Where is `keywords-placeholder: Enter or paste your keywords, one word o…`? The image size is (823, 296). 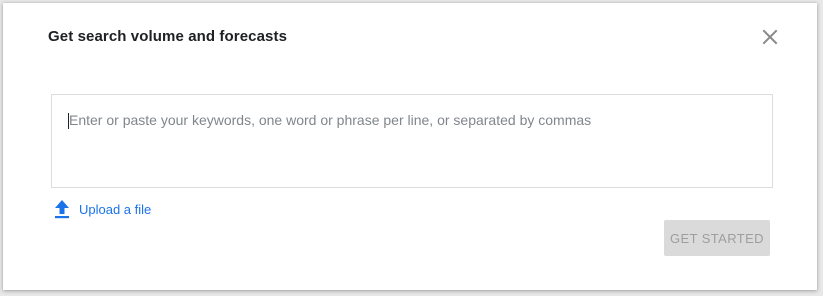
keywords-placeholder: Enter or paste your keywords, one word o… is located at coordinates (330, 120).